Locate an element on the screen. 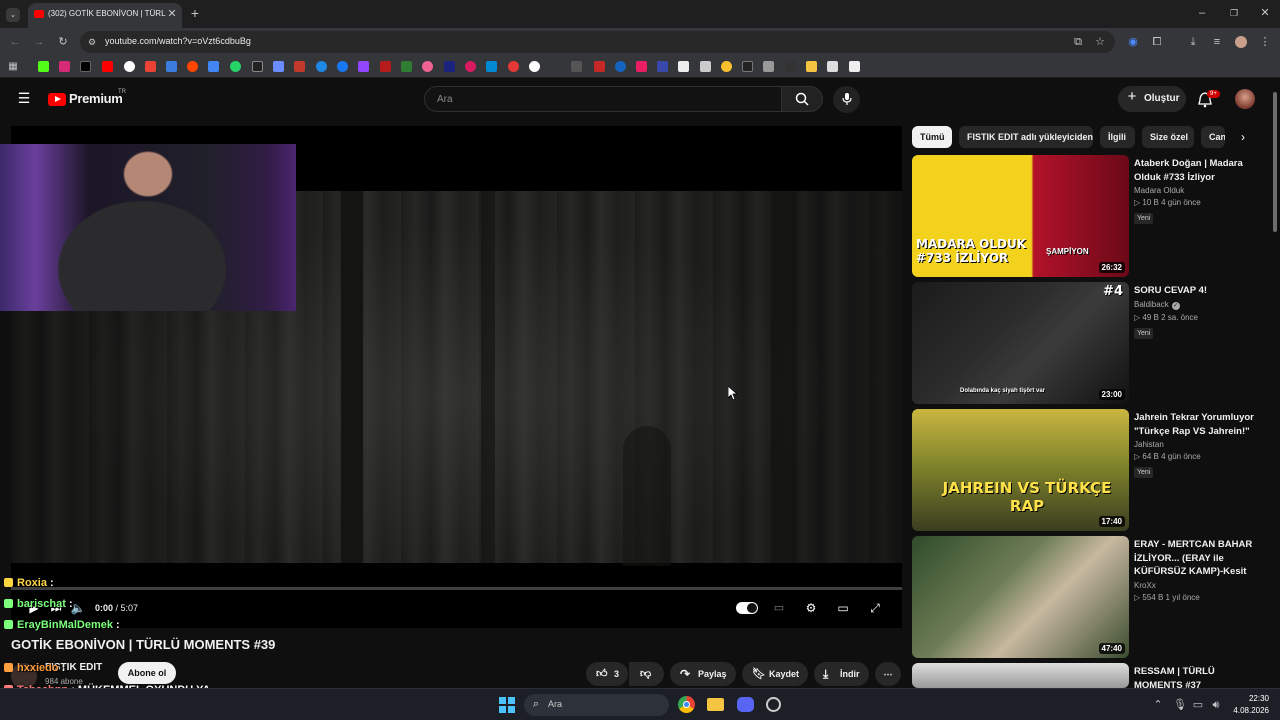  maximize-icon: ❐ is located at coordinates (1234, 13).